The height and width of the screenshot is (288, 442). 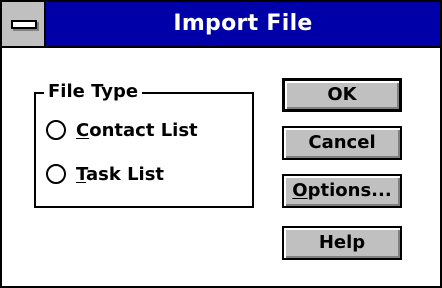 I want to click on task-list-label: Task List, so click(x=120, y=174).